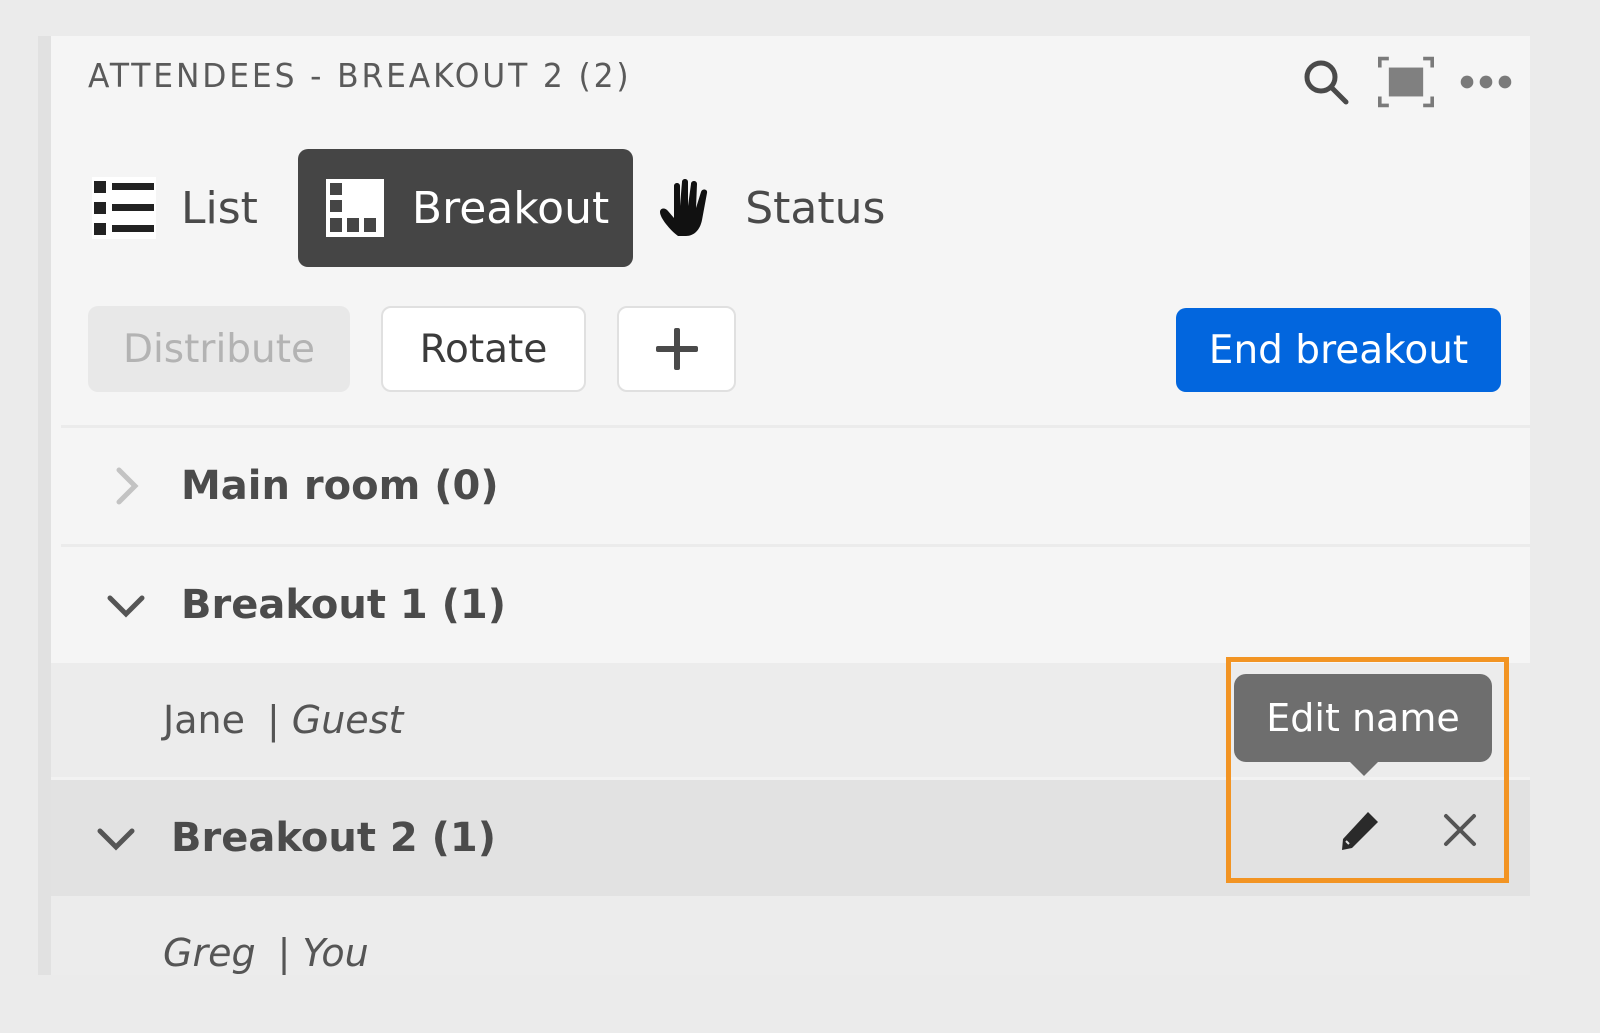 The image size is (1600, 1033). What do you see at coordinates (219, 208) in the screenshot?
I see `tab-list-label: List` at bounding box center [219, 208].